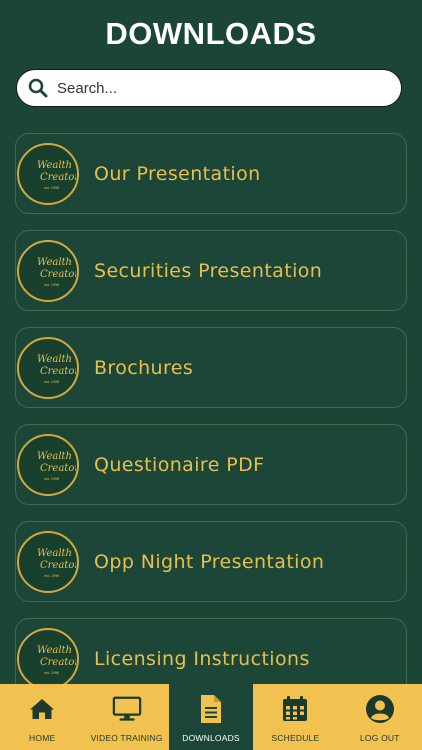  I want to click on tab-home-label: HOME, so click(42, 738).